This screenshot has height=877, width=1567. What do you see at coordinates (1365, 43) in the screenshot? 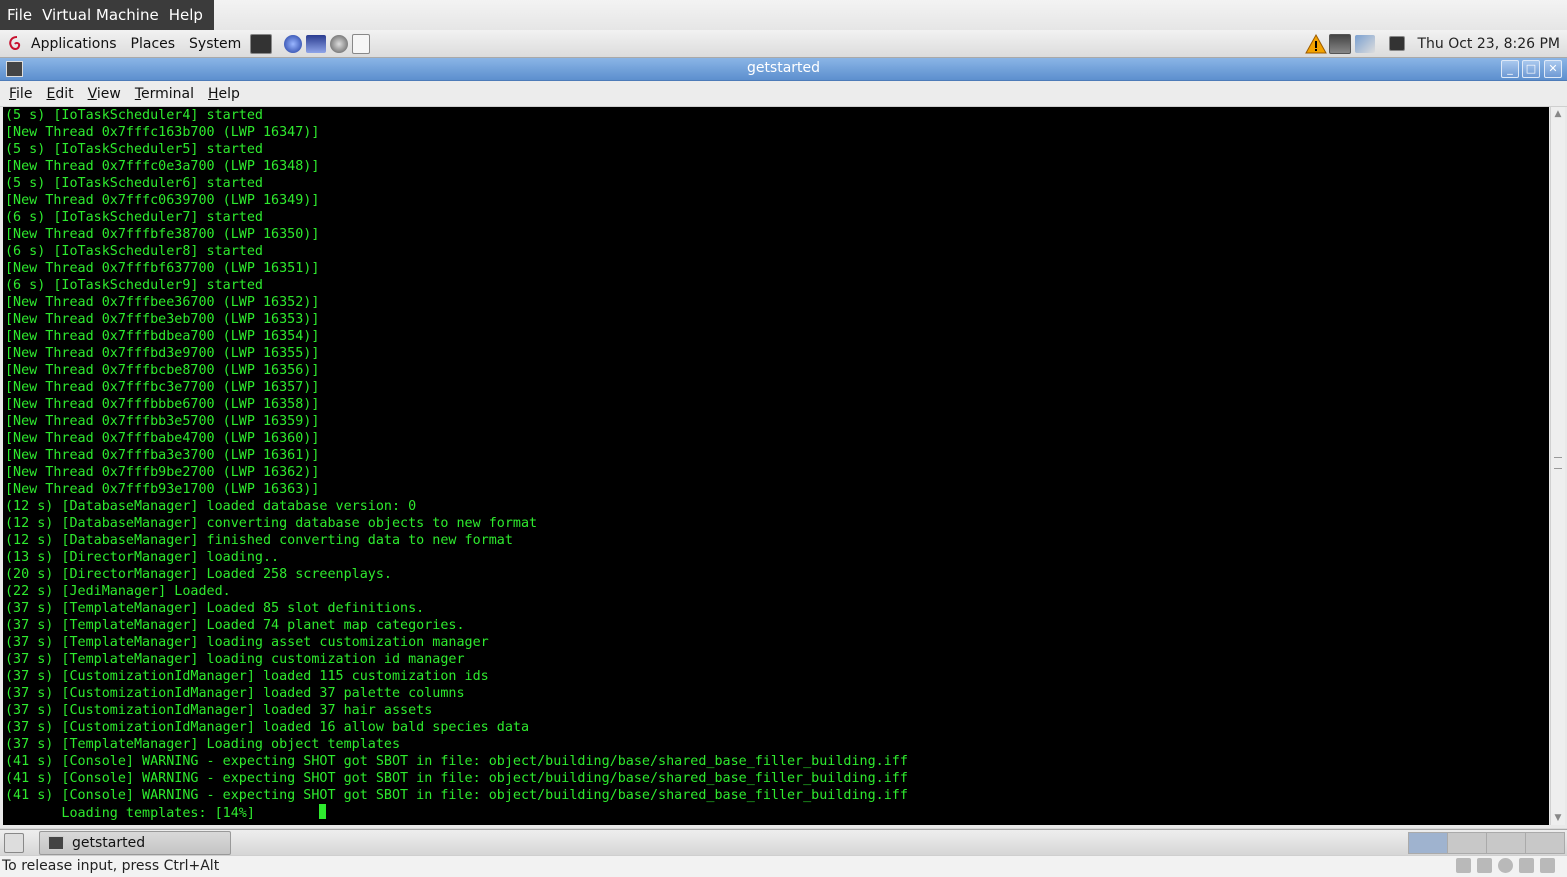
I see `network-icon` at bounding box center [1365, 43].